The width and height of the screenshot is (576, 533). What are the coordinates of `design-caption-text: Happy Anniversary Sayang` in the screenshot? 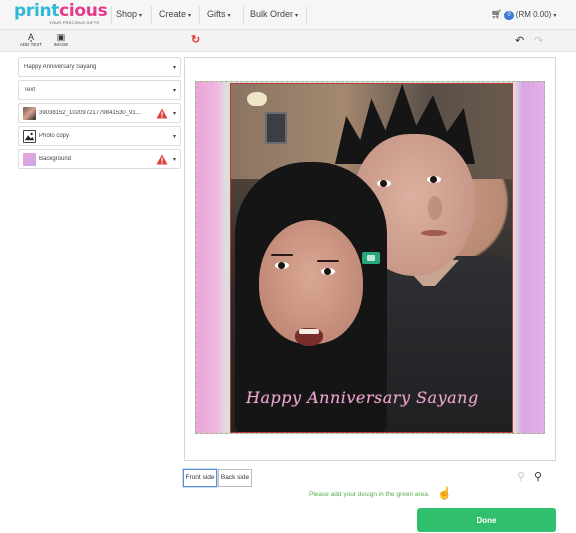 It's located at (373, 397).